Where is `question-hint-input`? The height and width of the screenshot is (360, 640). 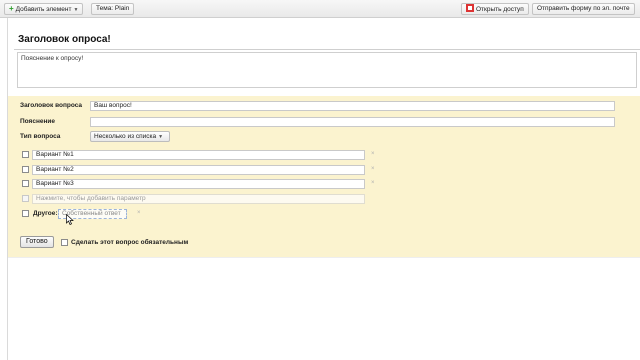
question-hint-input is located at coordinates (352, 122).